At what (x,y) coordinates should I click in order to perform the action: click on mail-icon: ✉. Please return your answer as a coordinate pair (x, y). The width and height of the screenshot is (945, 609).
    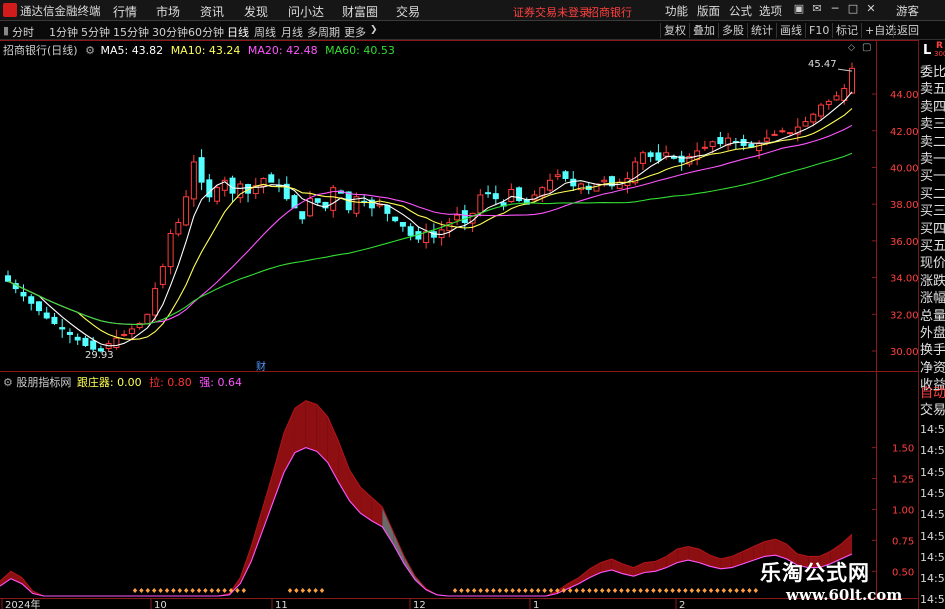
    Looking at the image, I should click on (817, 9).